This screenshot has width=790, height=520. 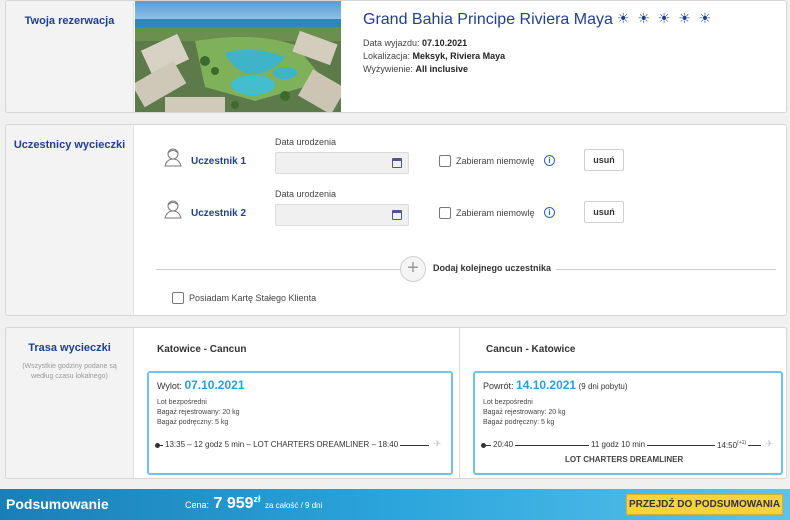 What do you see at coordinates (57, 504) in the screenshot?
I see `summary-title: Podsumowanie` at bounding box center [57, 504].